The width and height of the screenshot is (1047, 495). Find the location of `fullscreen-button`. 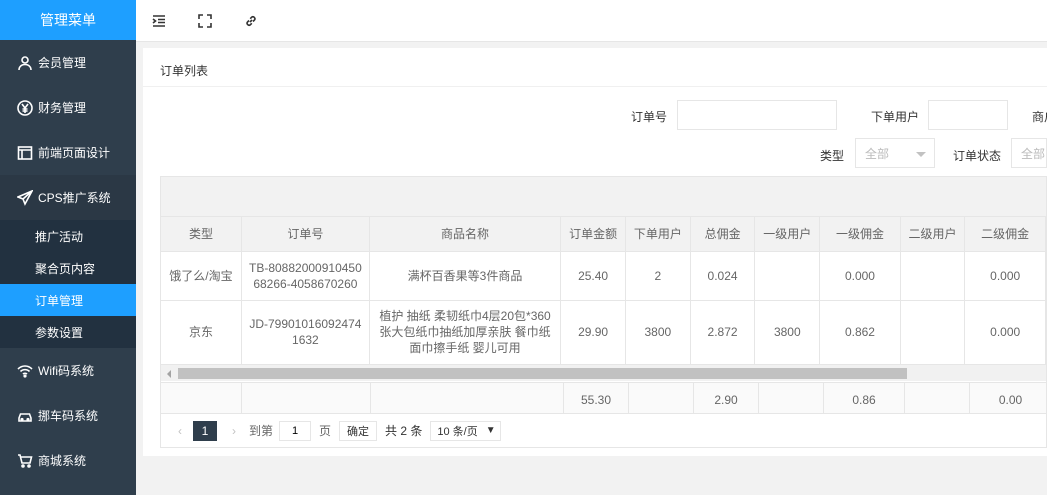

fullscreen-button is located at coordinates (205, 21).